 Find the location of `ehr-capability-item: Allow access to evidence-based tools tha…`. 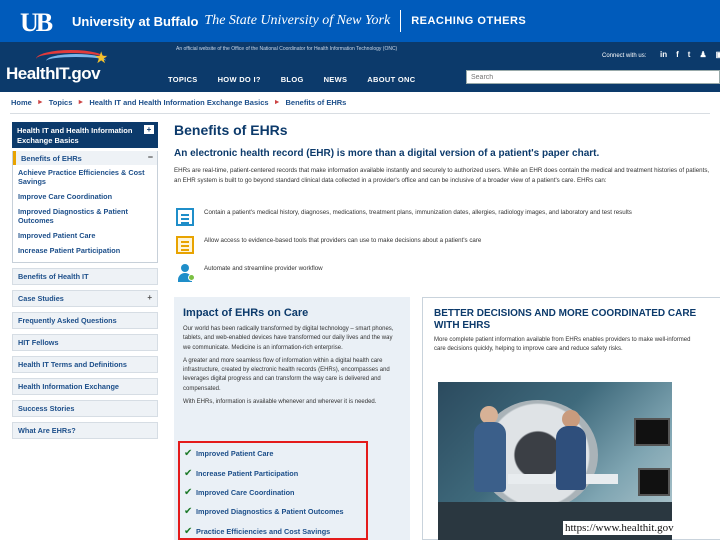

ehr-capability-item: Allow access to evidence-based tools tha… is located at coordinates (430, 245).